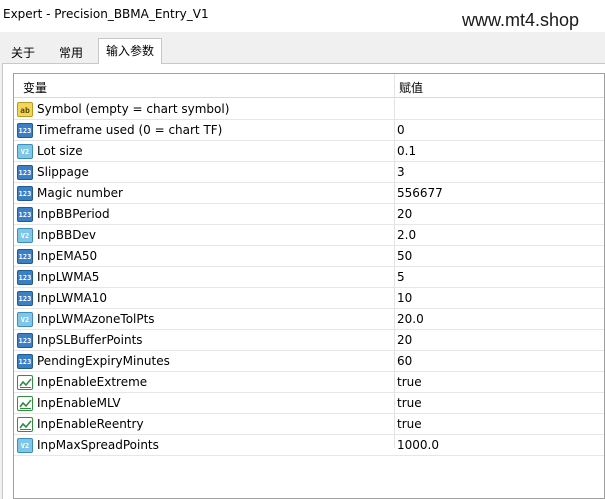 The width and height of the screenshot is (605, 499). I want to click on ab-string-icon: ab, so click(25, 109).